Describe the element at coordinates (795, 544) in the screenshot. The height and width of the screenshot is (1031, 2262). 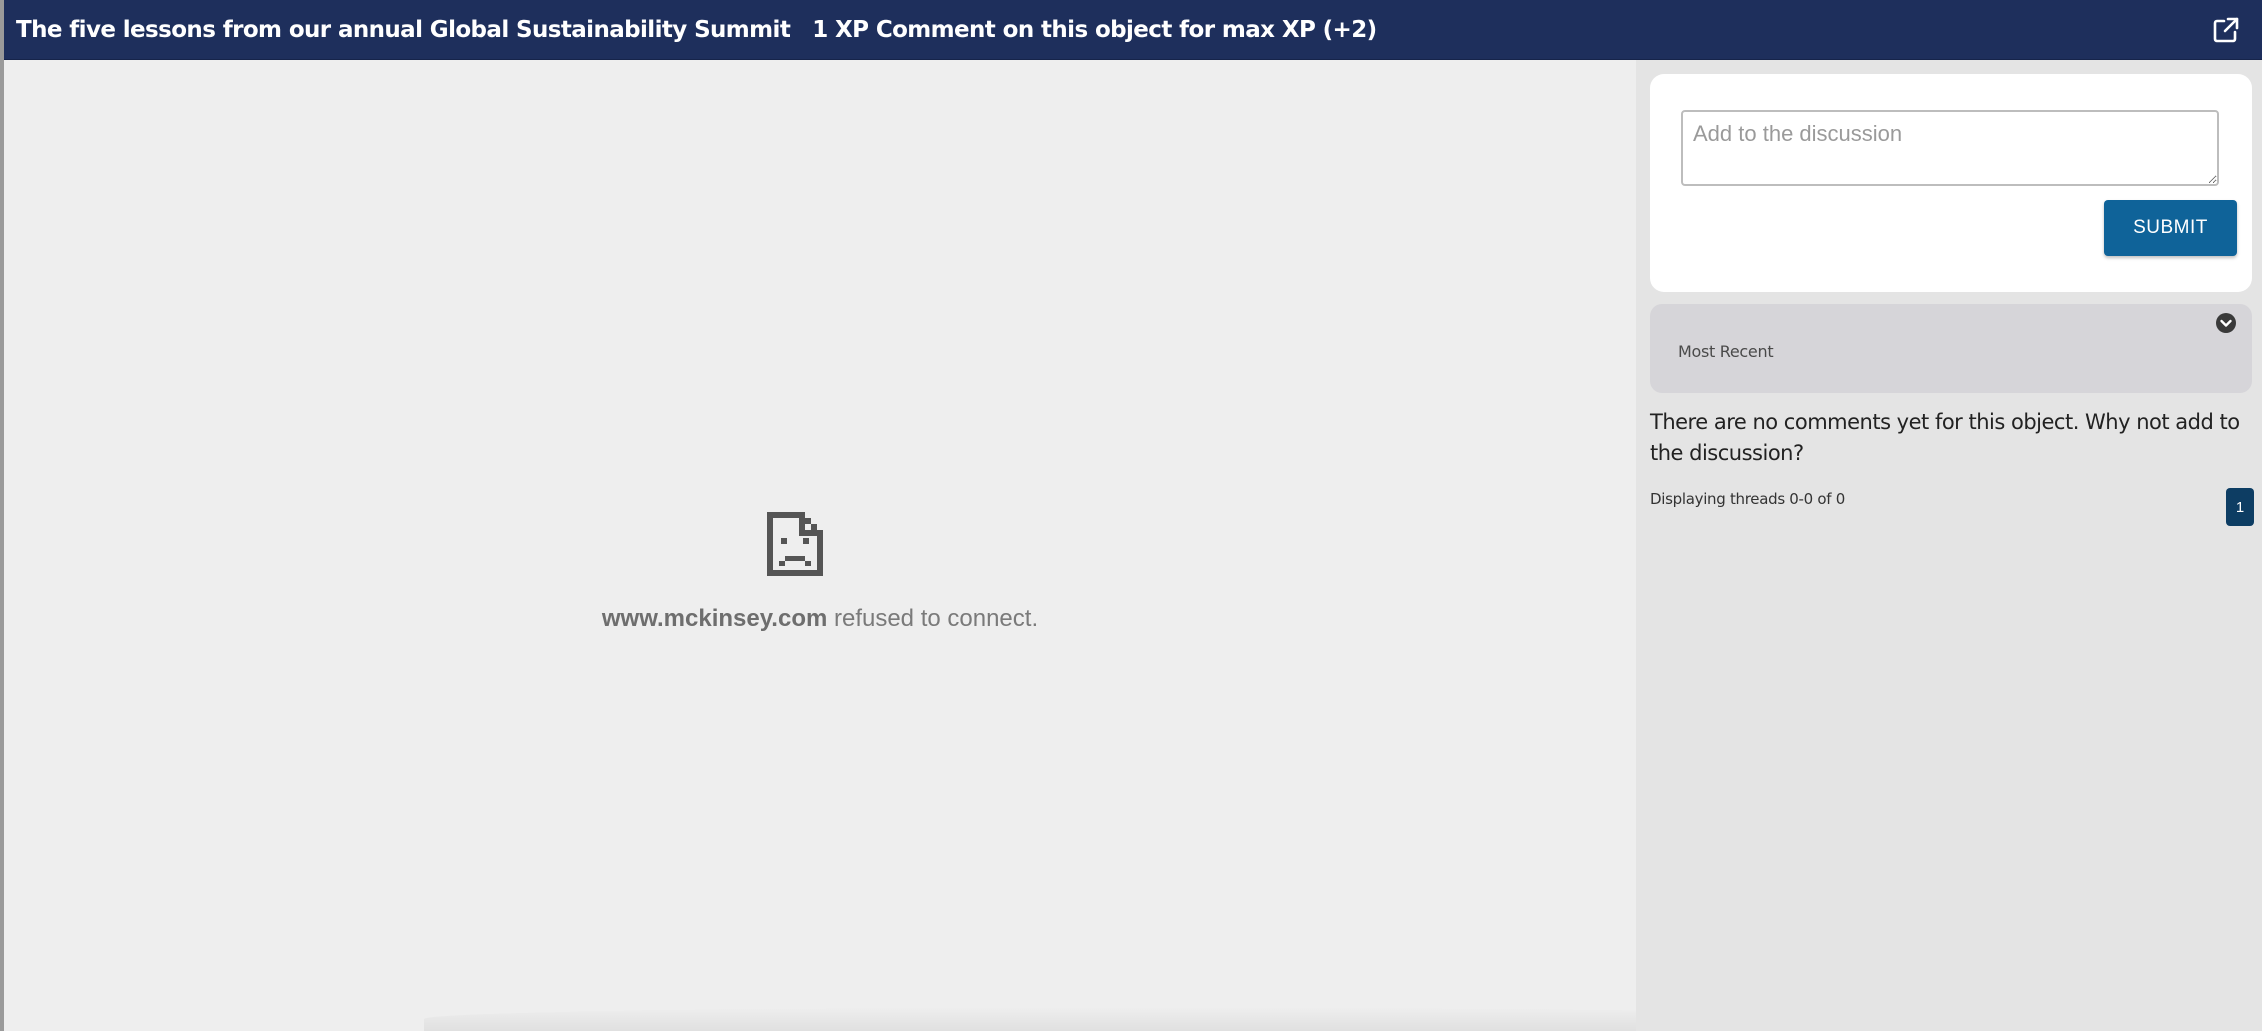
I see `sad-document-icon` at that location.